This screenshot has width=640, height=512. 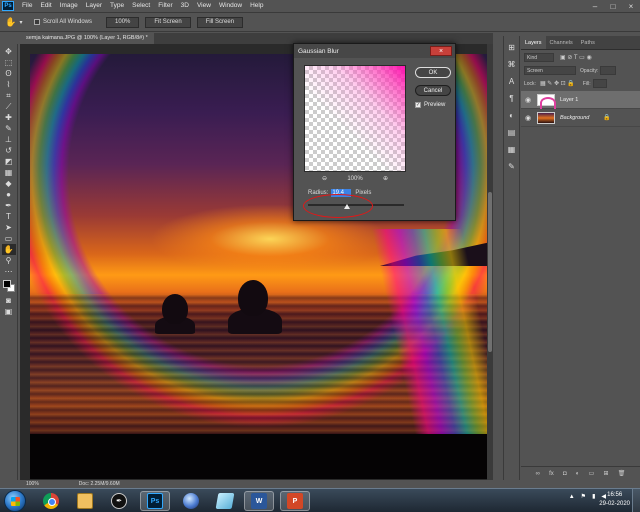 I want to click on history-brush-tool-icon: ↺, so click(x=9, y=150).